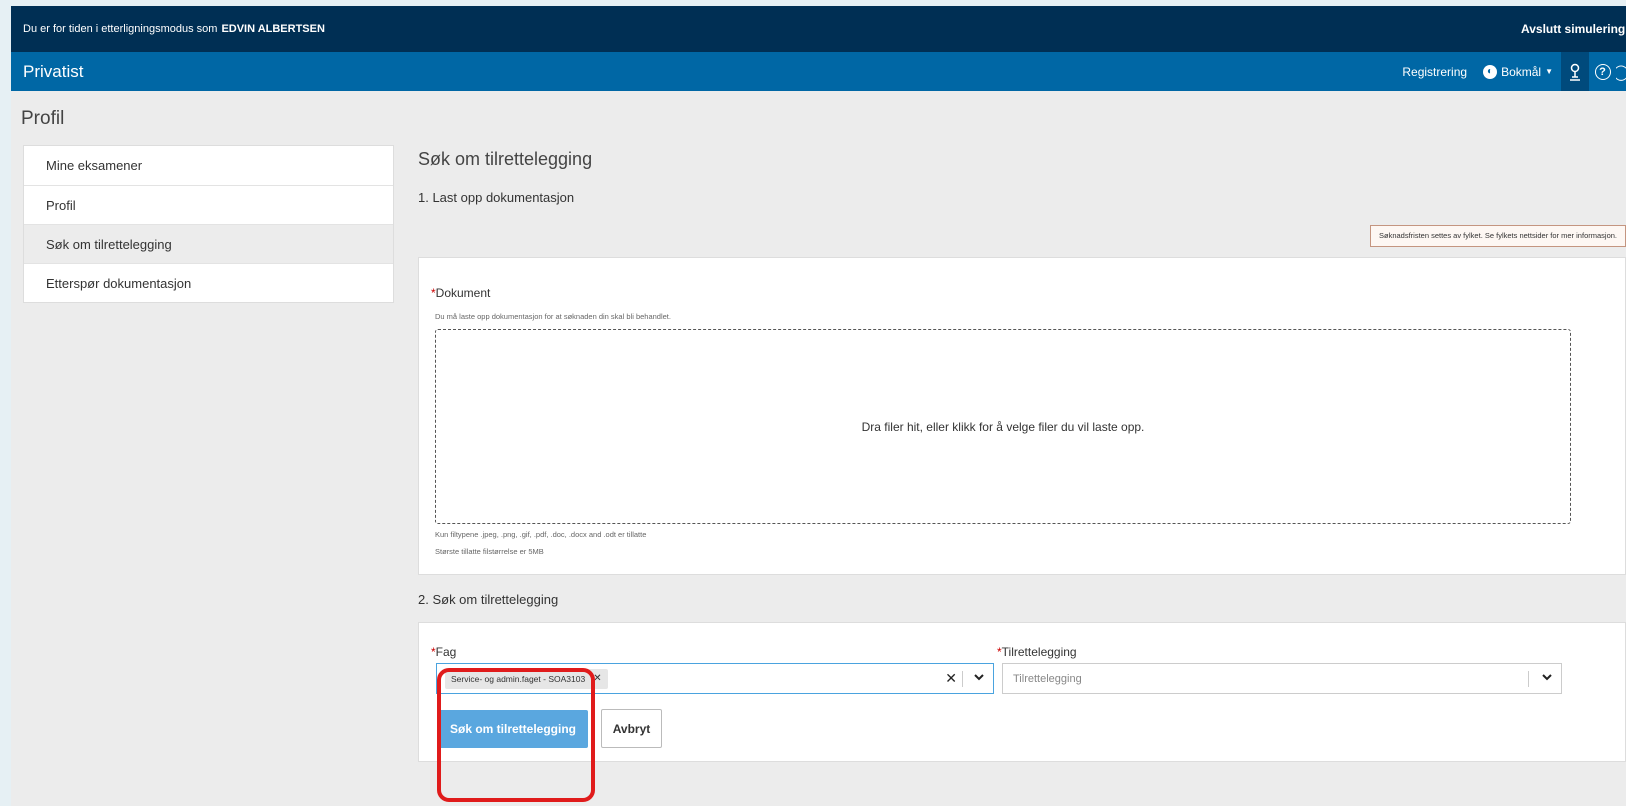  Describe the element at coordinates (505, 159) in the screenshot. I see `section-heading: Søk om tilrettelegging` at that location.